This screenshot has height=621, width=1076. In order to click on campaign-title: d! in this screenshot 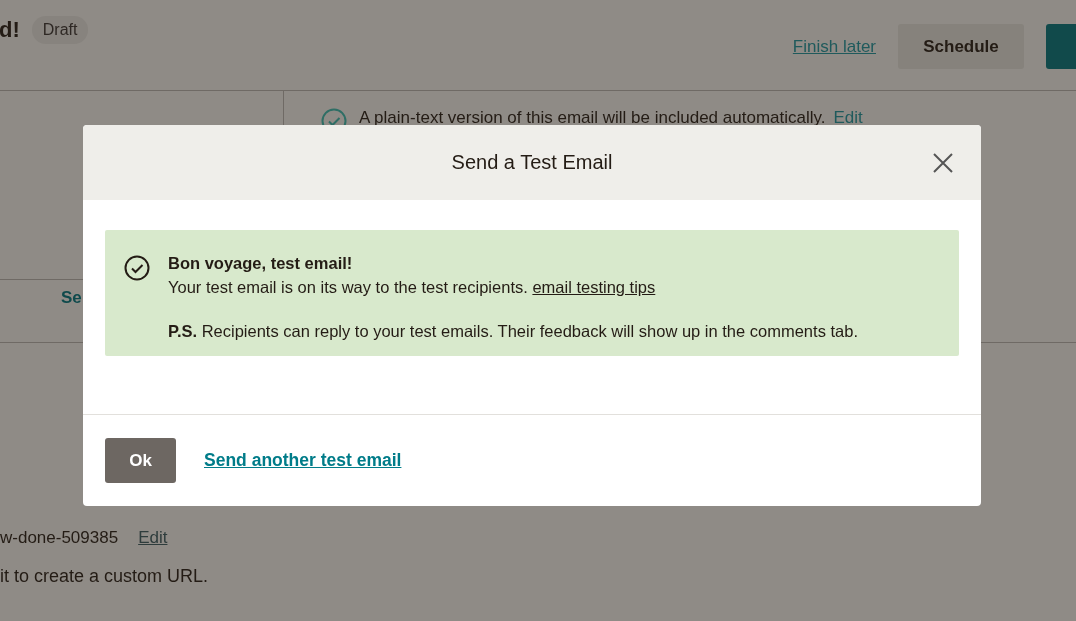, I will do `click(10, 30)`.